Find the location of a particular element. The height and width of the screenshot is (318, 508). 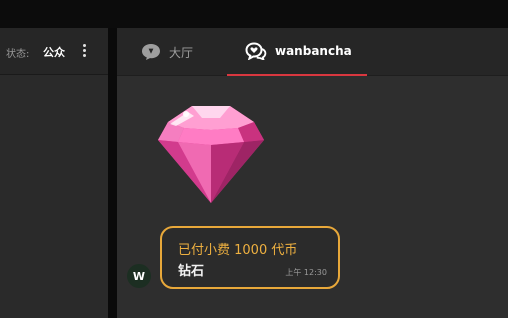

heart-chat-icon is located at coordinates (256, 51).